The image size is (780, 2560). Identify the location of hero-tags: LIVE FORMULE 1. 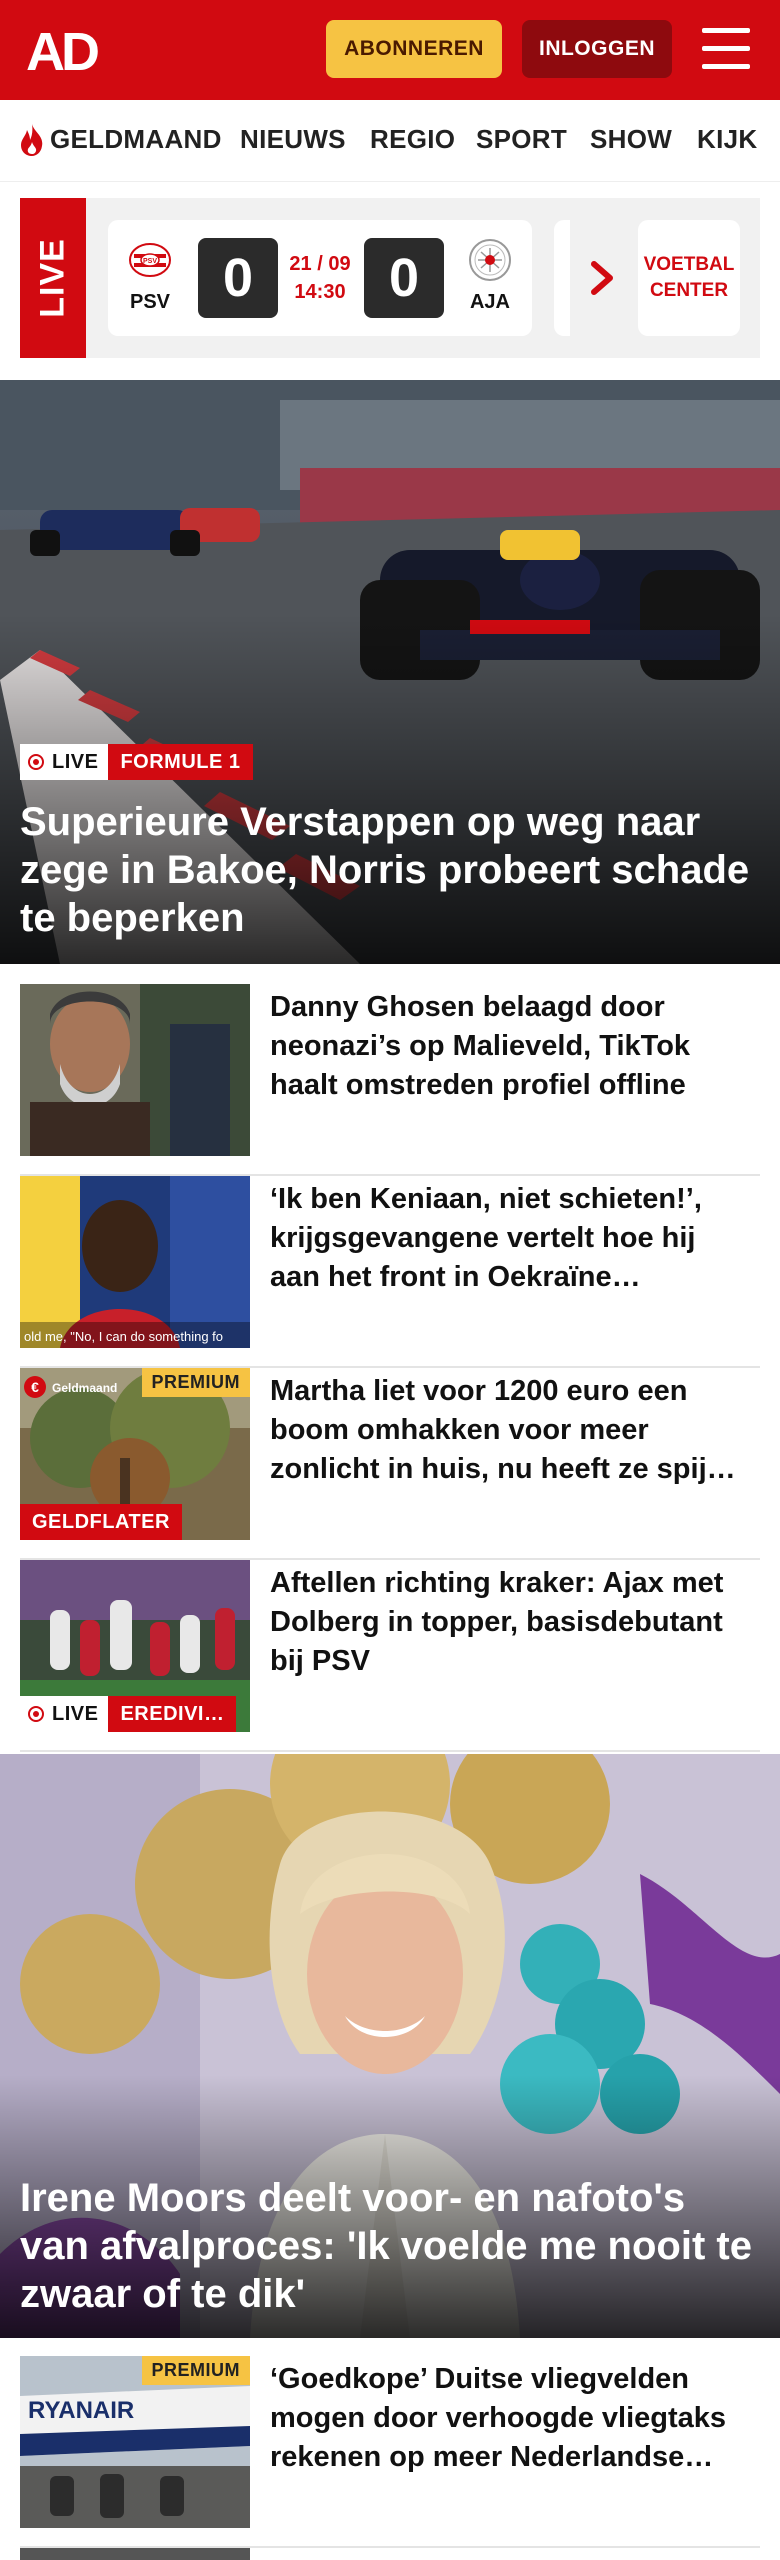
(136, 762).